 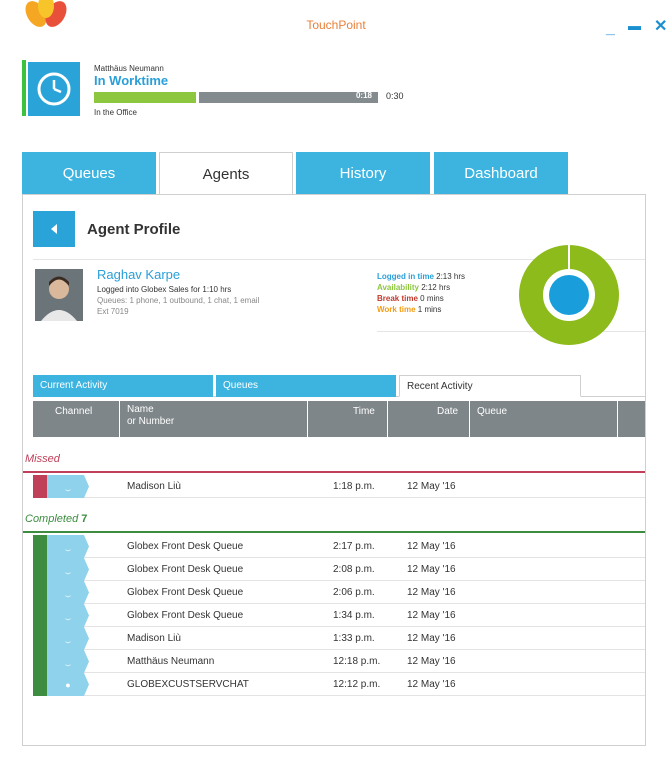 I want to click on activity-tabs: Current Activity Queues Recent Activity, so click(x=339, y=386).